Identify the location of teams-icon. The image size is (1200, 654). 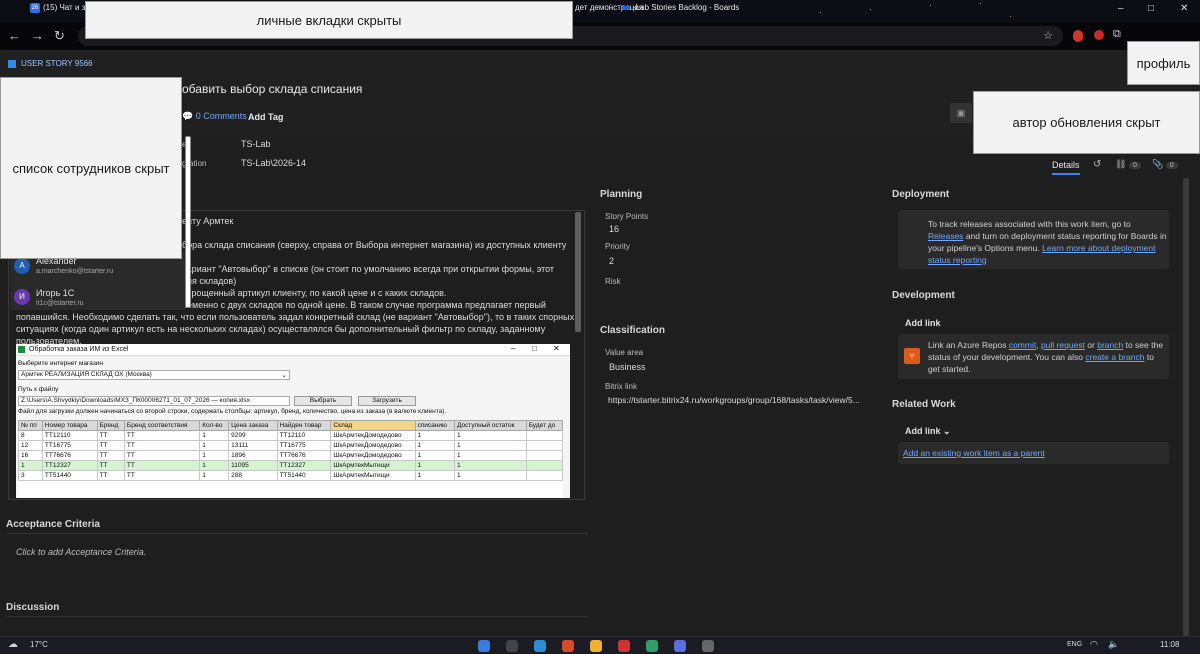
(680, 646).